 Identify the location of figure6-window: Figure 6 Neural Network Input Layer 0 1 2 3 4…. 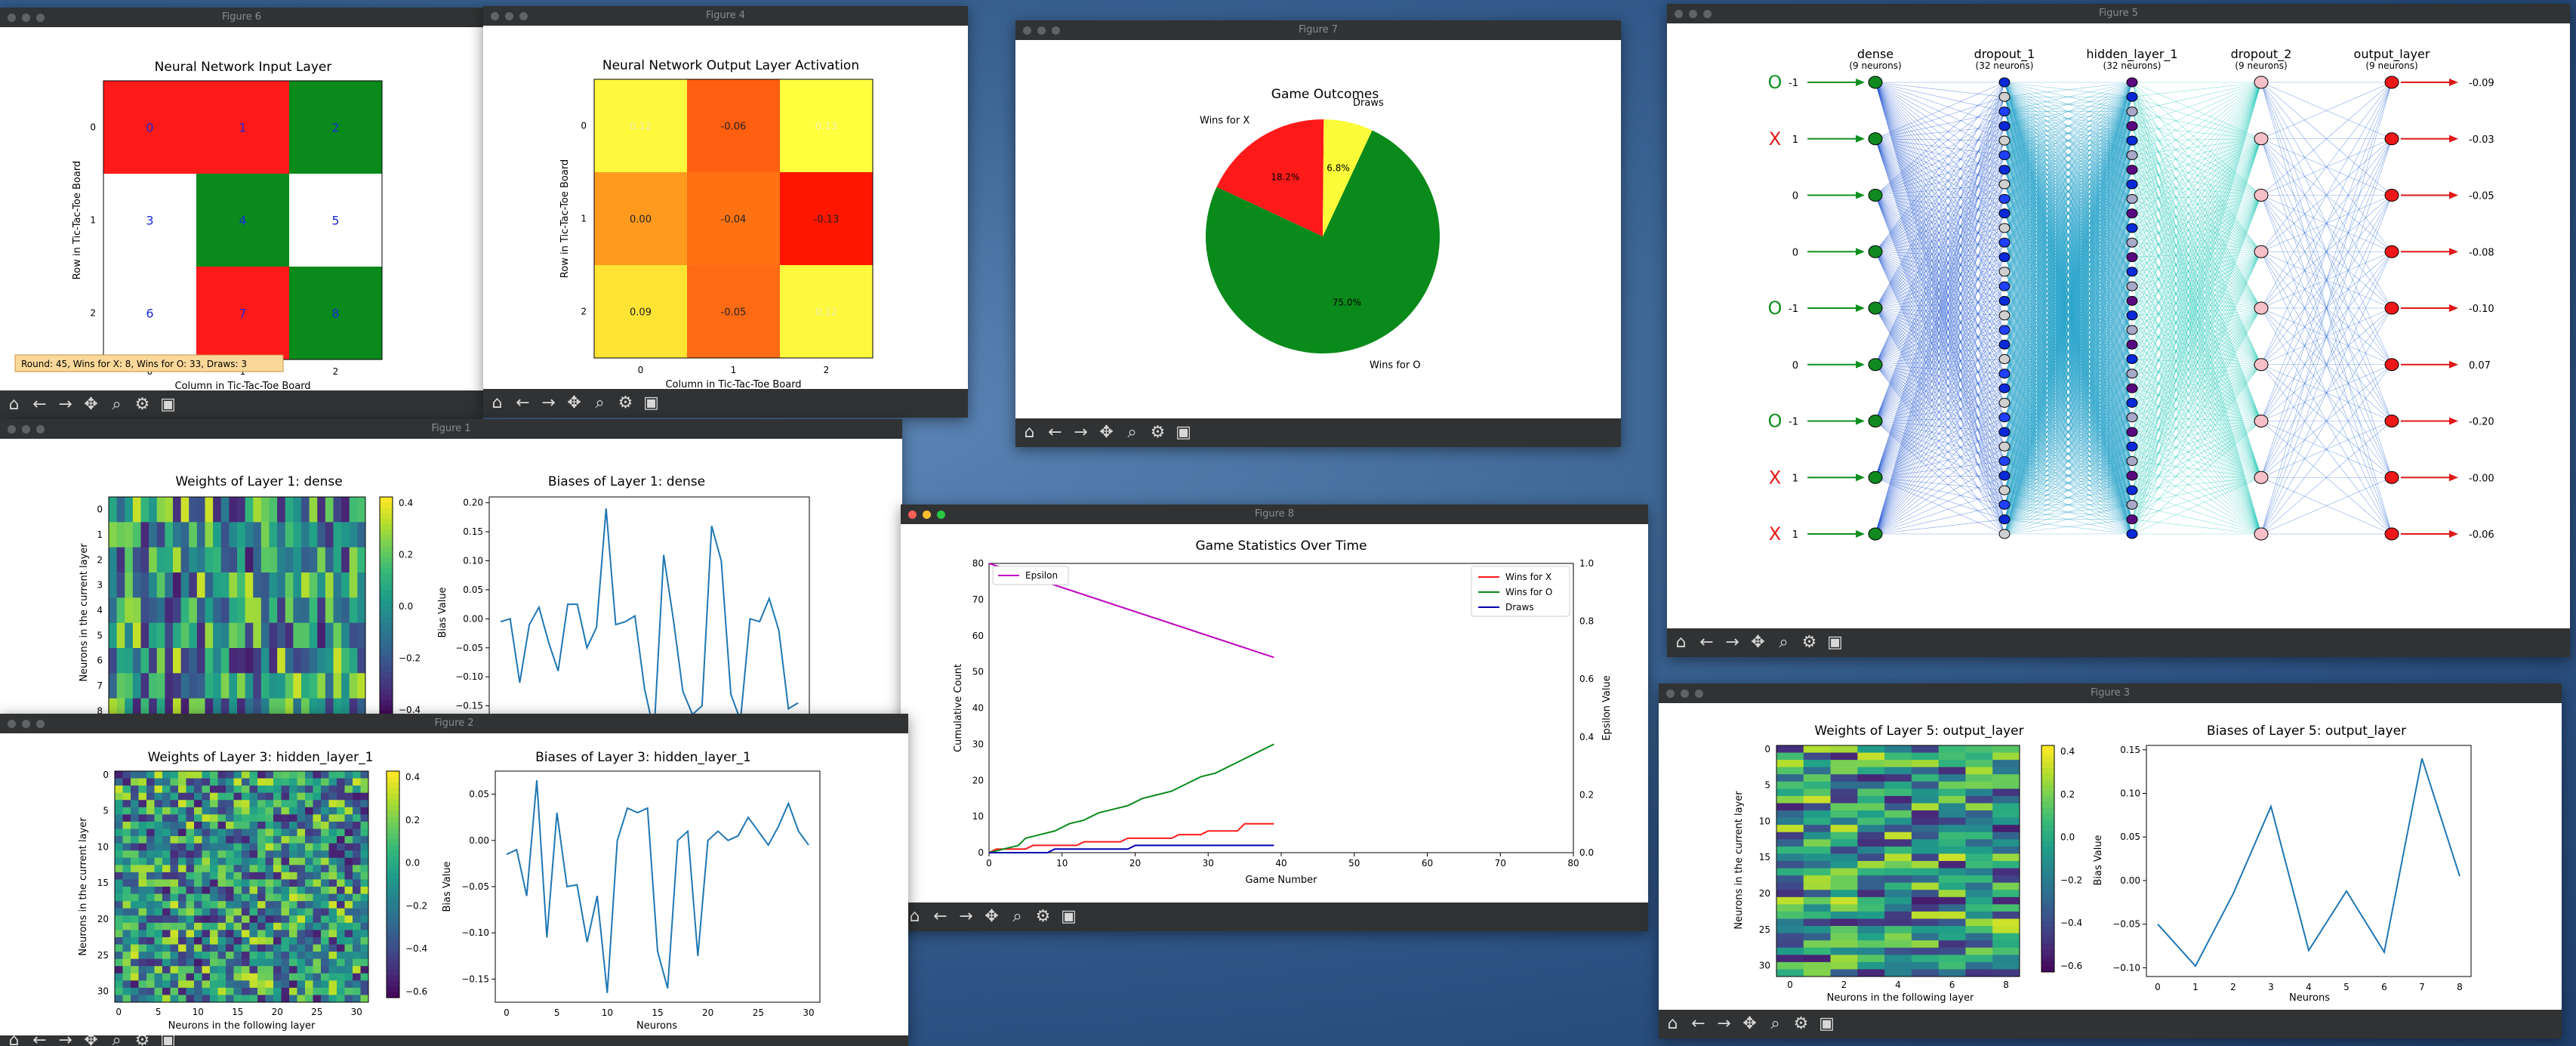
(242, 213).